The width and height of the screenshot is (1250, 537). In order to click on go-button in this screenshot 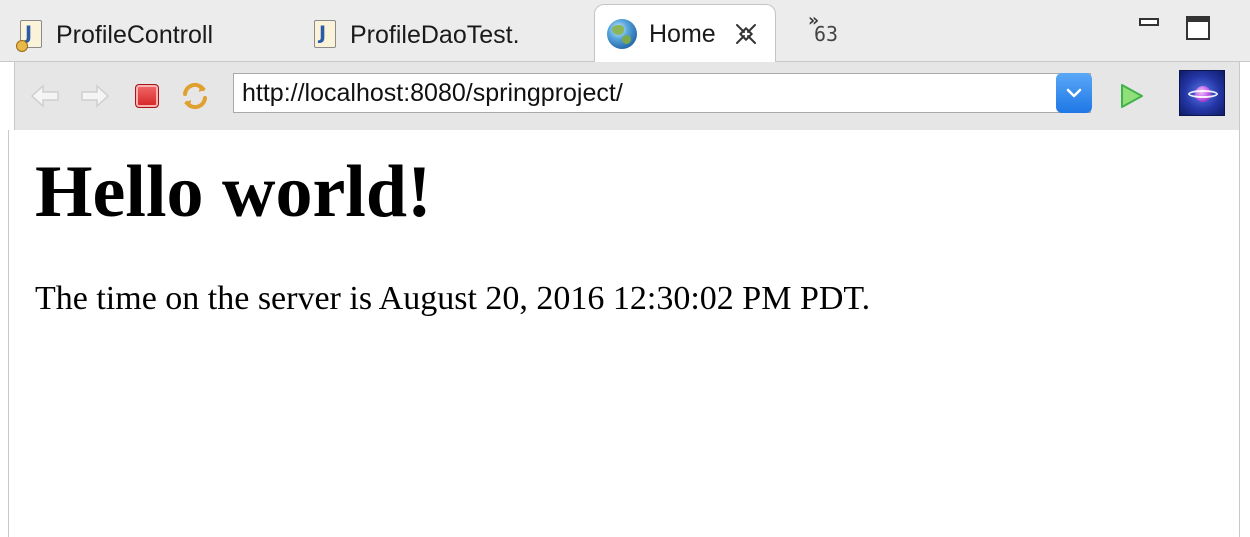, I will do `click(1131, 96)`.